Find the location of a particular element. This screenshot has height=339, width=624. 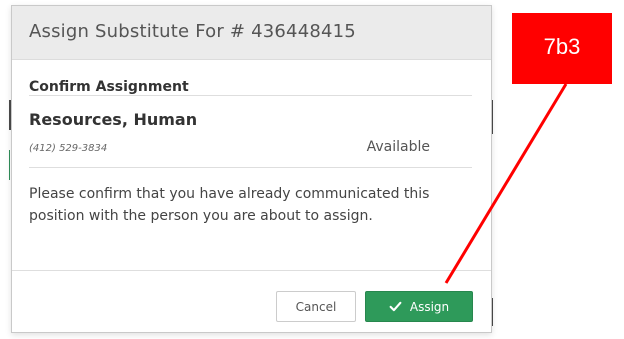

modal-title: Assign Substitute For # 436448415 is located at coordinates (192, 31).